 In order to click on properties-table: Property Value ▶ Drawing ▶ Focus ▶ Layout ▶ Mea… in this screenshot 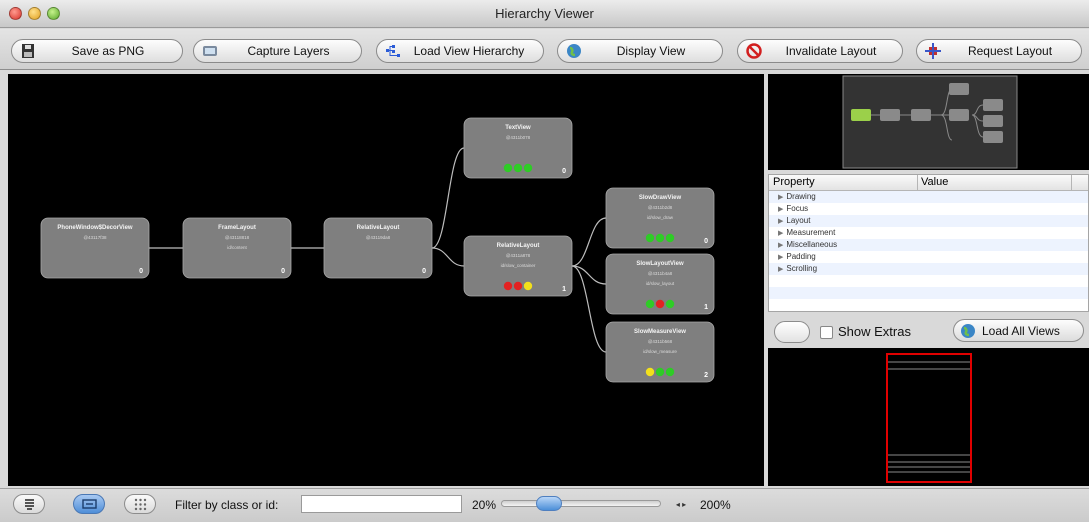, I will do `click(928, 243)`.